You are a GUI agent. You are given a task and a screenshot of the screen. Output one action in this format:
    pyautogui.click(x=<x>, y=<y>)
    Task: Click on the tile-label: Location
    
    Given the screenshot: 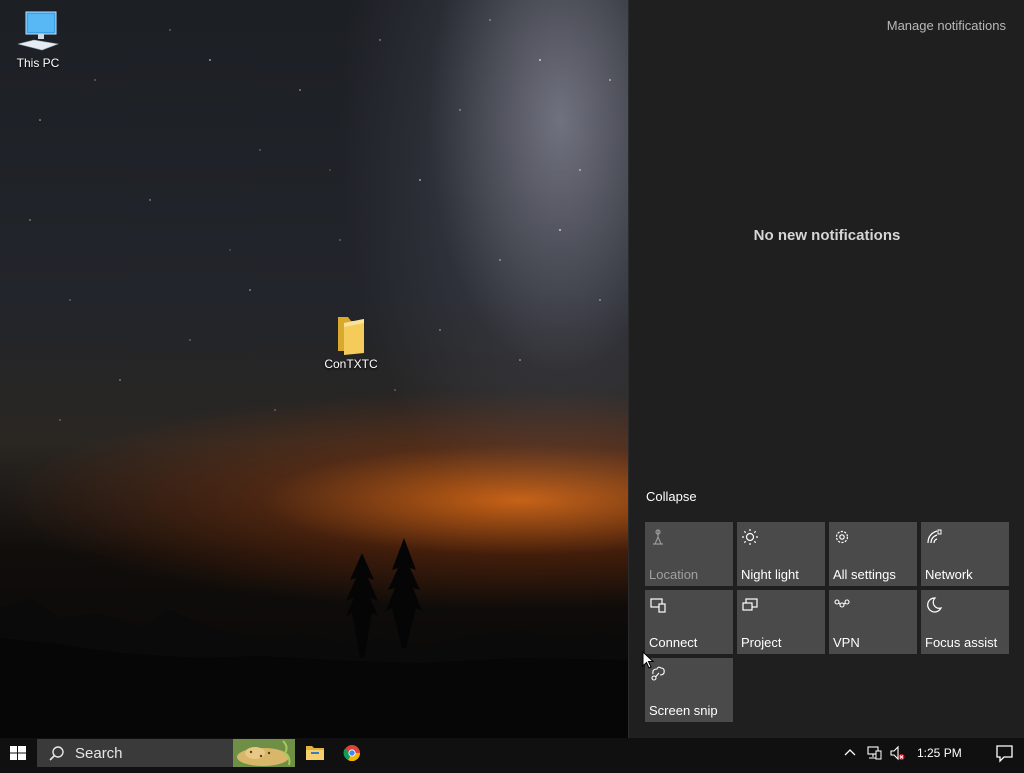 What is the action you would take?
    pyautogui.click(x=674, y=574)
    